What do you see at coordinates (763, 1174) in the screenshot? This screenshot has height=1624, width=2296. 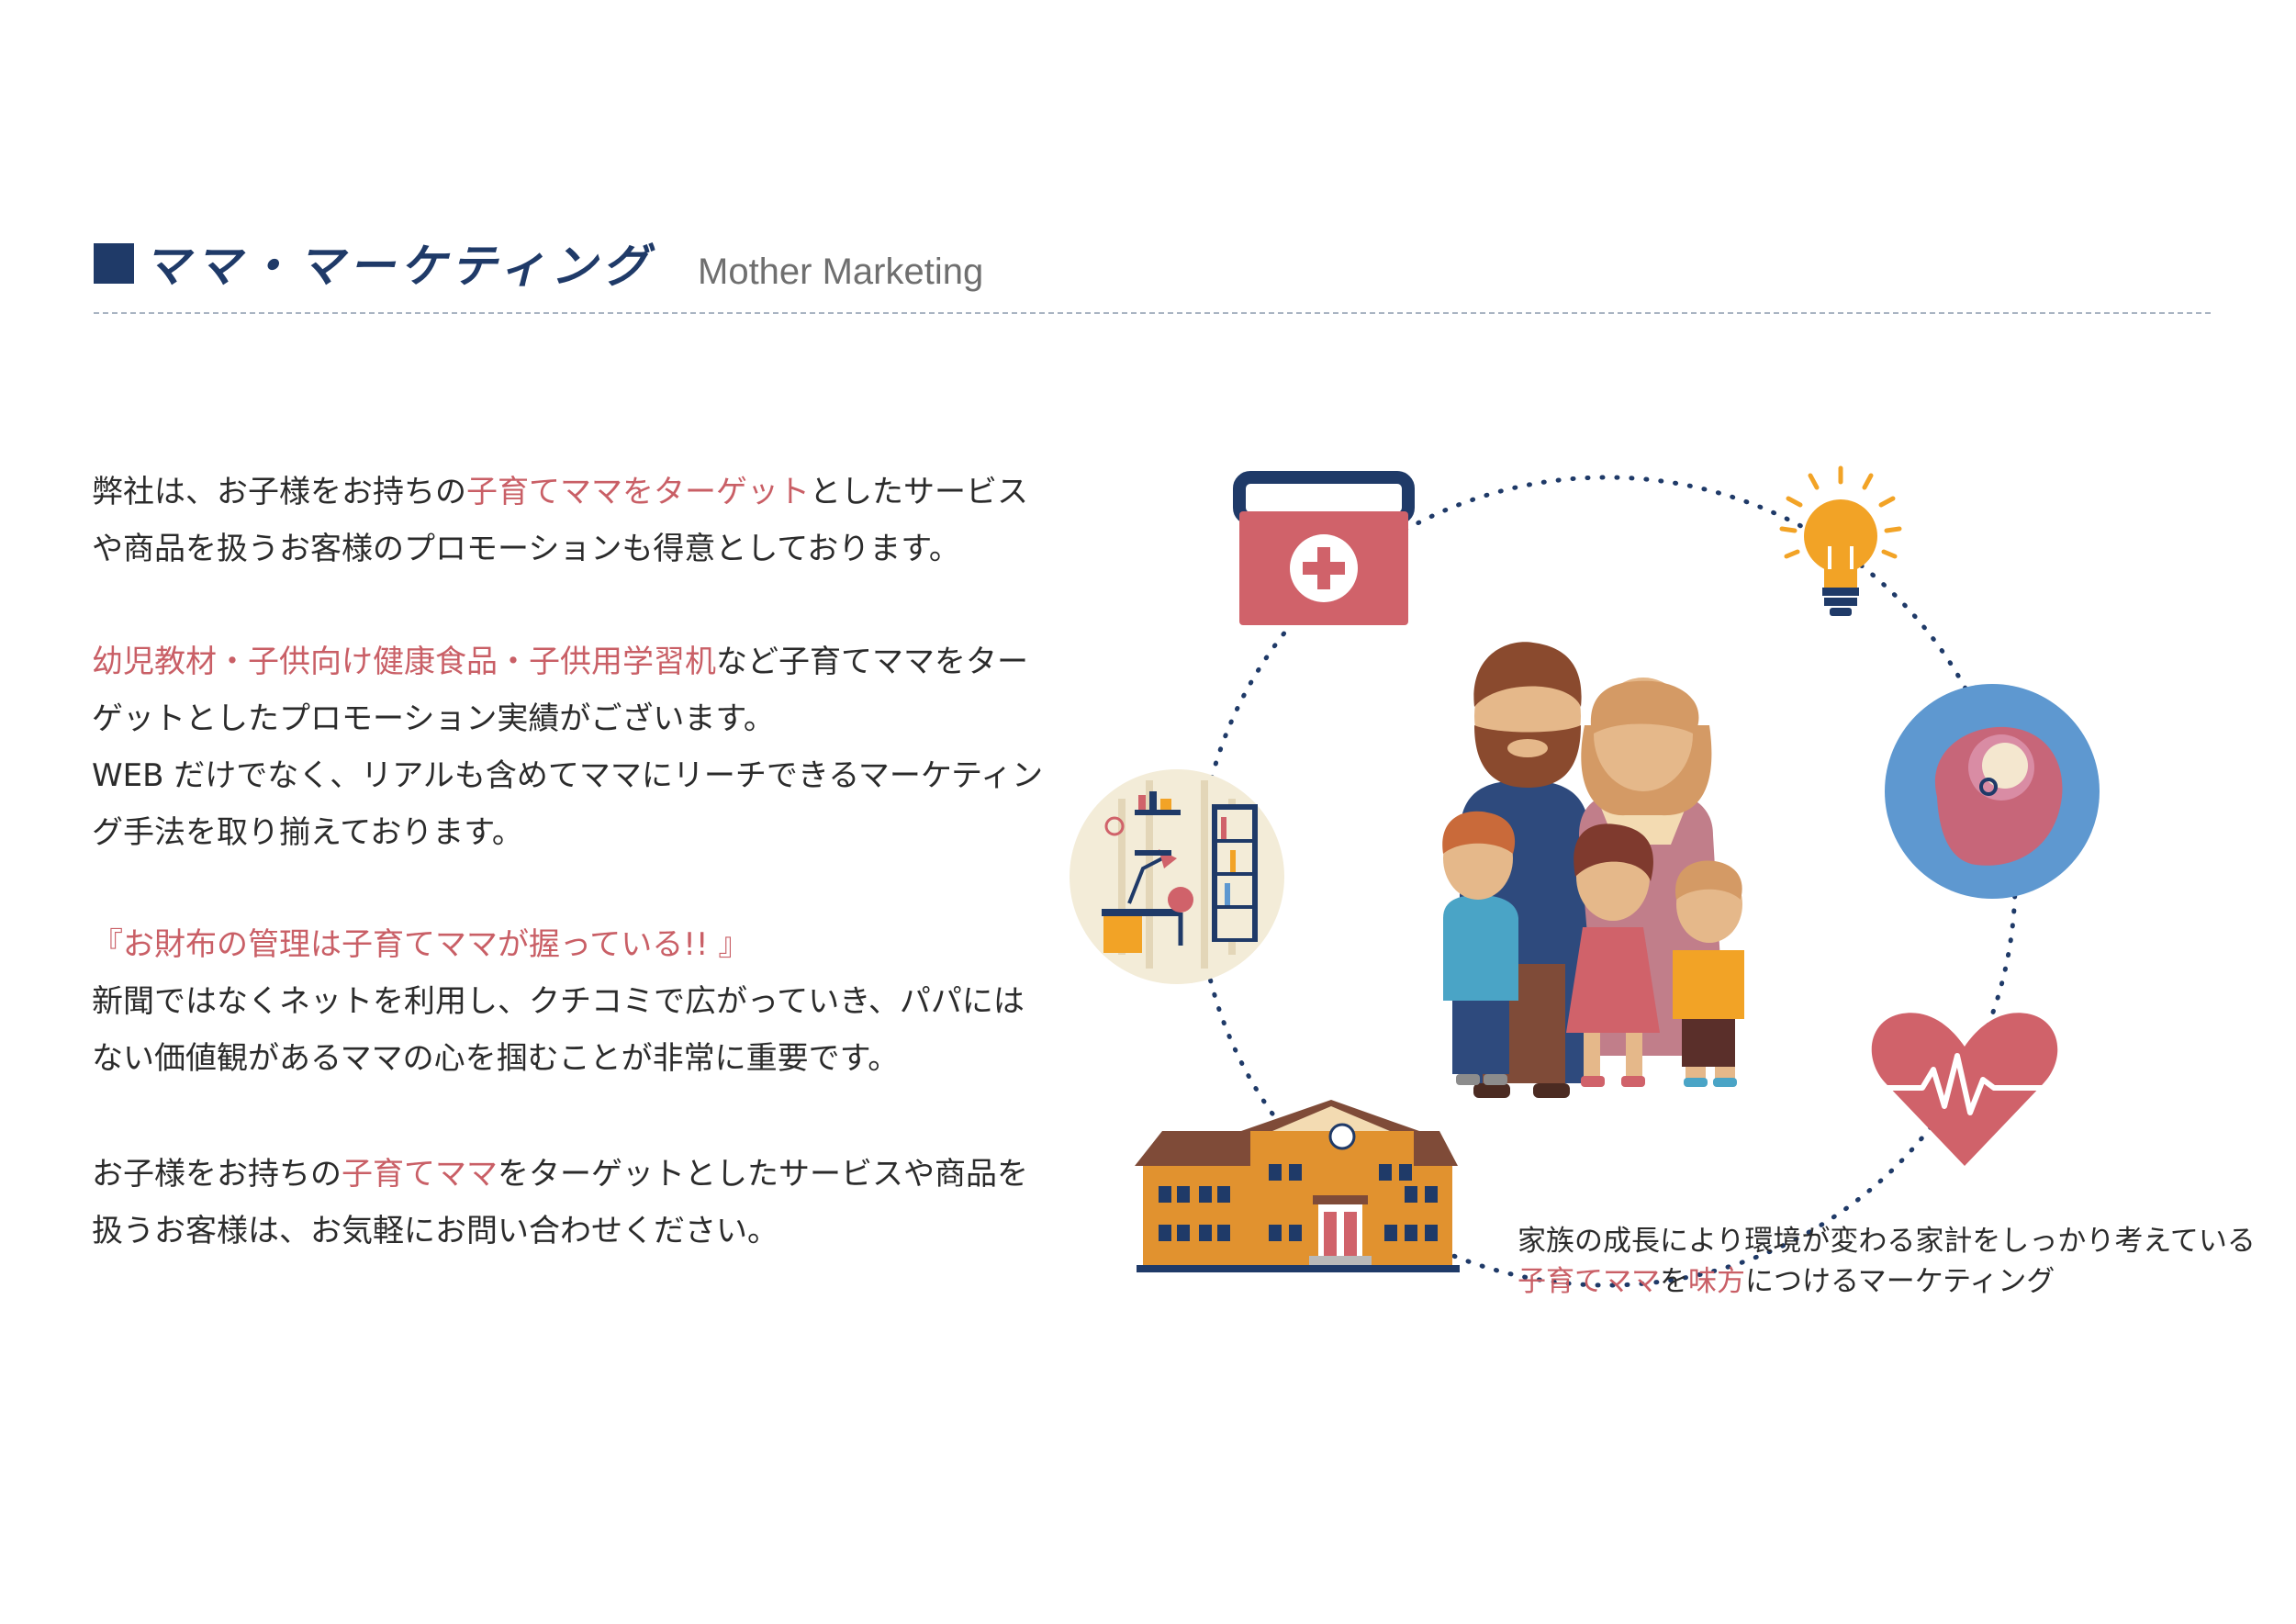 I see `text: をターゲットとしたサービスや商品を` at bounding box center [763, 1174].